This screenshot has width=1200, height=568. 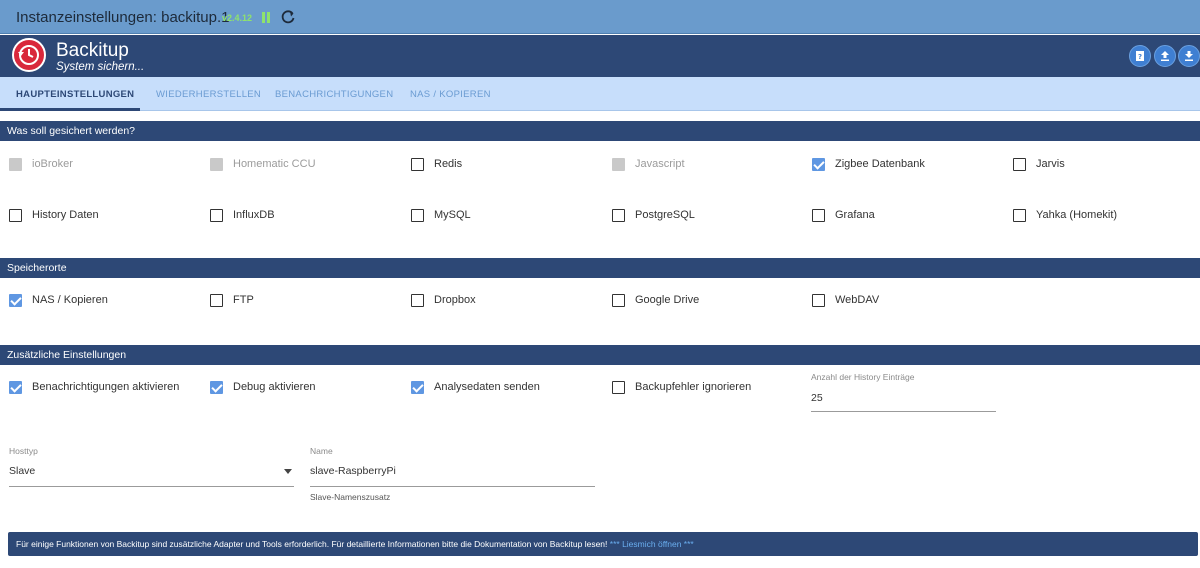 What do you see at coordinates (448, 164) in the screenshot?
I see `checkbox-label: Redis` at bounding box center [448, 164].